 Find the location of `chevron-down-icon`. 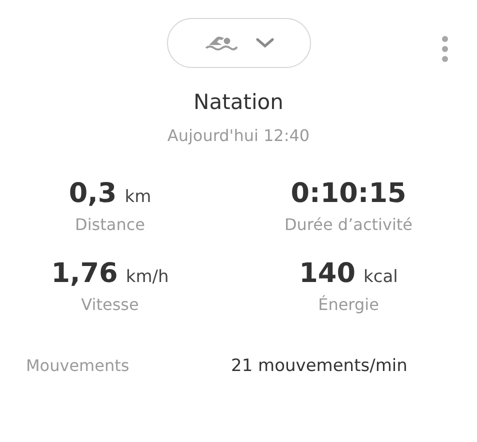

chevron-down-icon is located at coordinates (265, 43).